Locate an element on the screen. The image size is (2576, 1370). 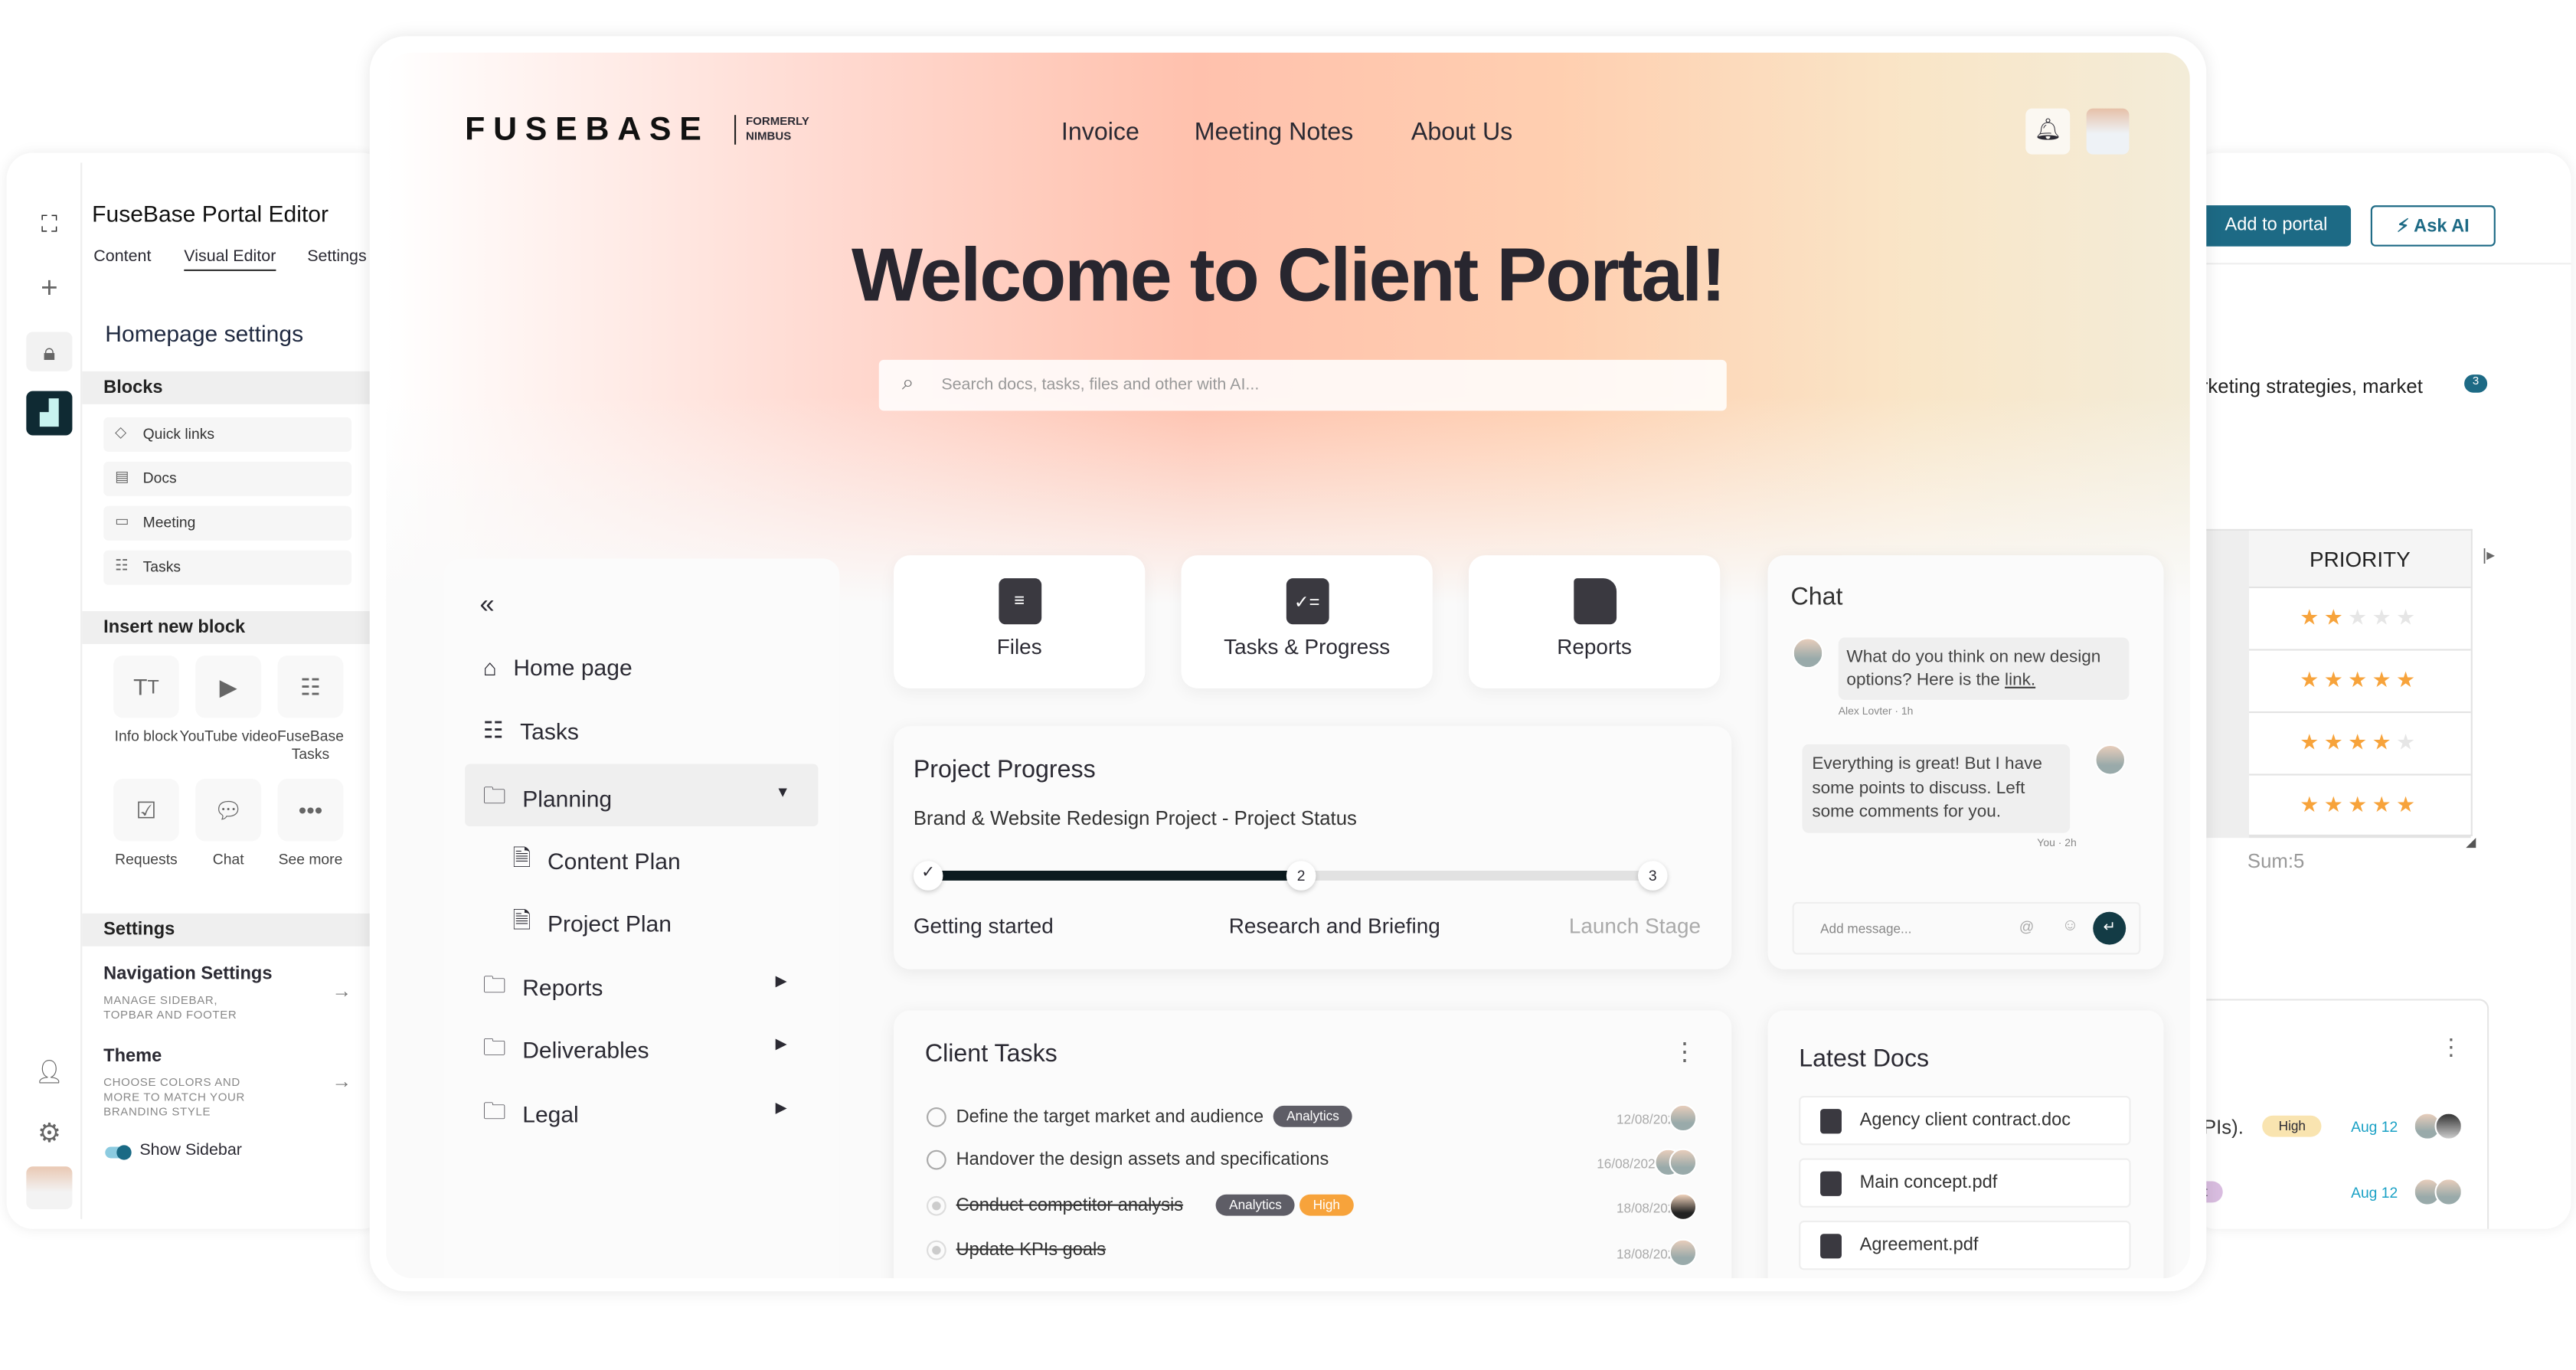
add-to-portal-button: Add to portal is located at coordinates (2276, 226).